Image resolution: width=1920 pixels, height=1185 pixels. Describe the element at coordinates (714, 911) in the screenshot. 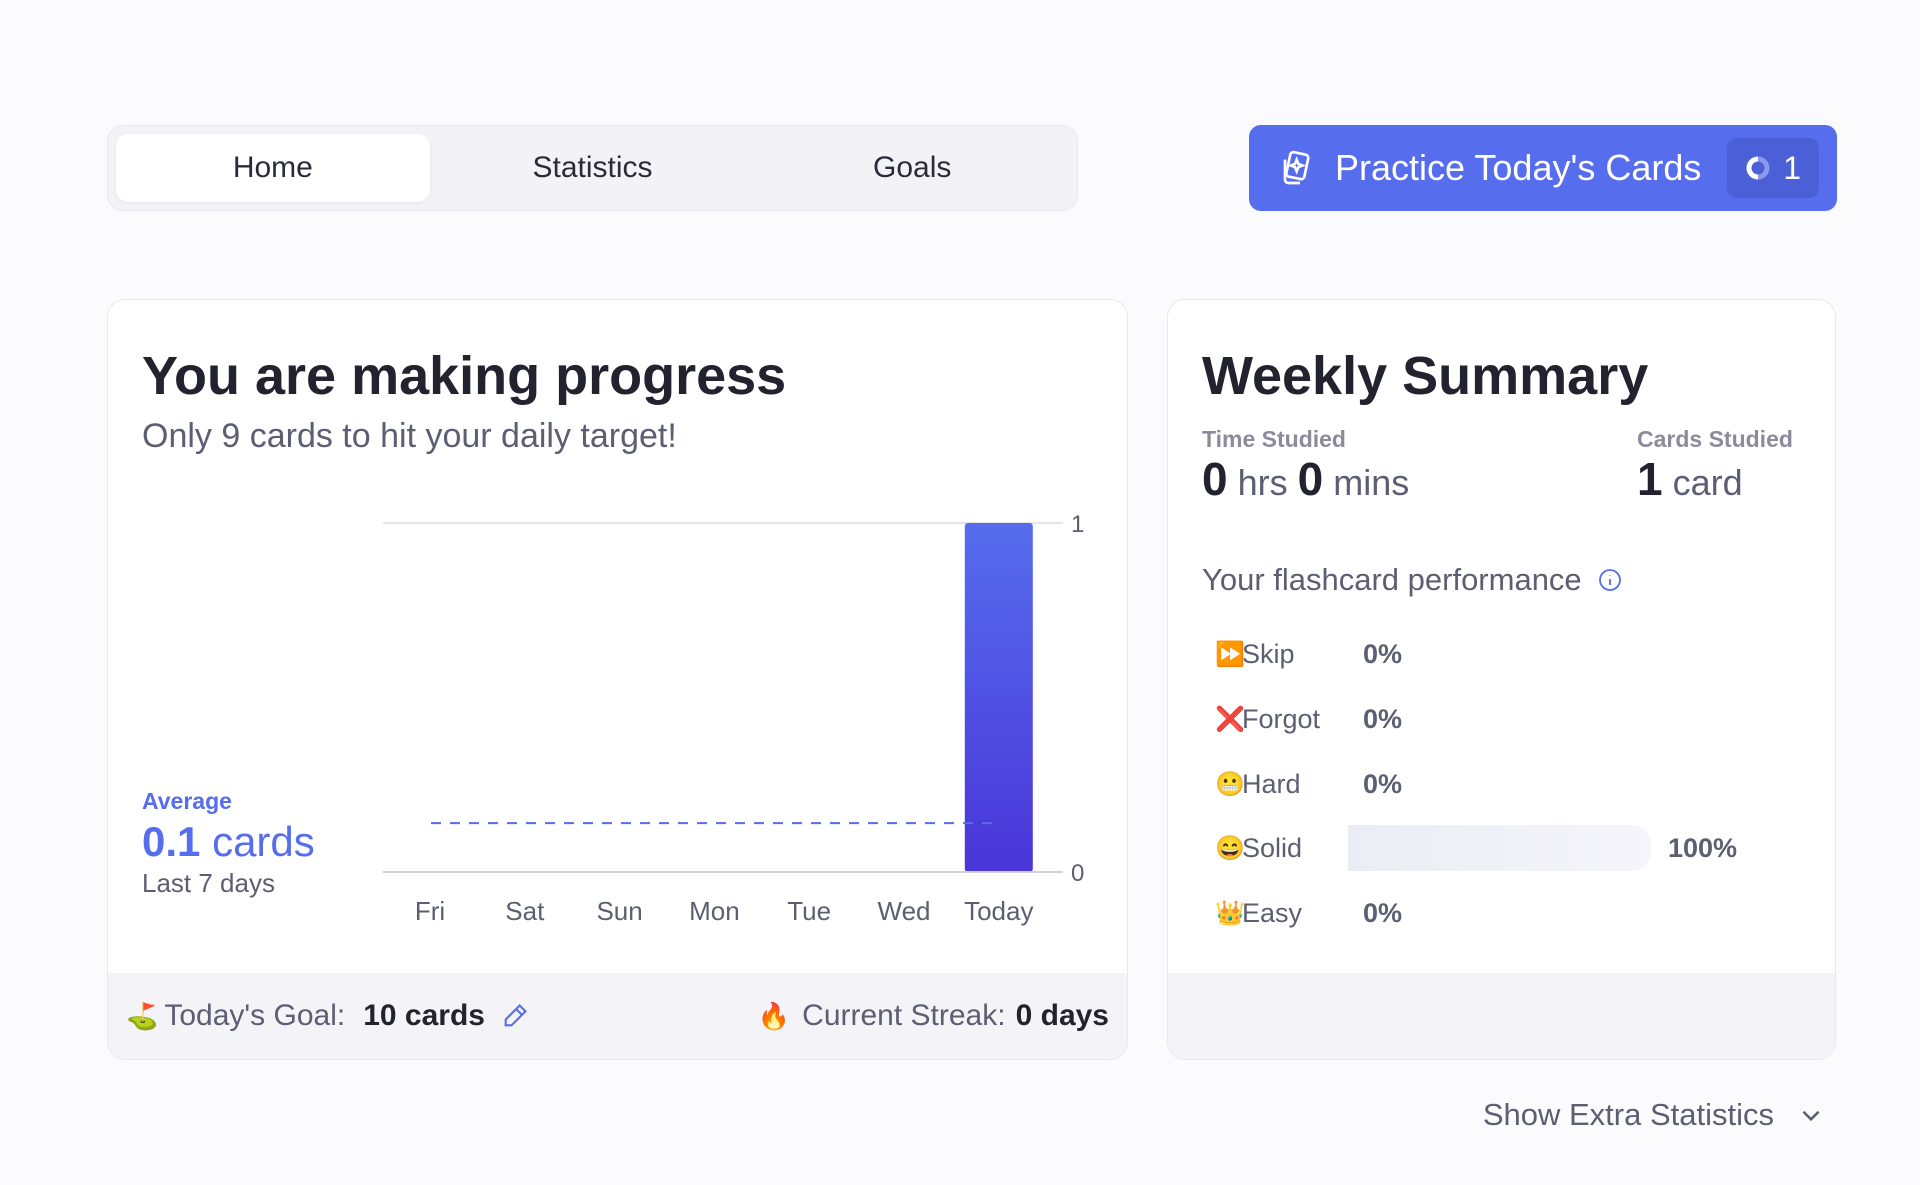

I see `x-tick-label: Mon` at that location.